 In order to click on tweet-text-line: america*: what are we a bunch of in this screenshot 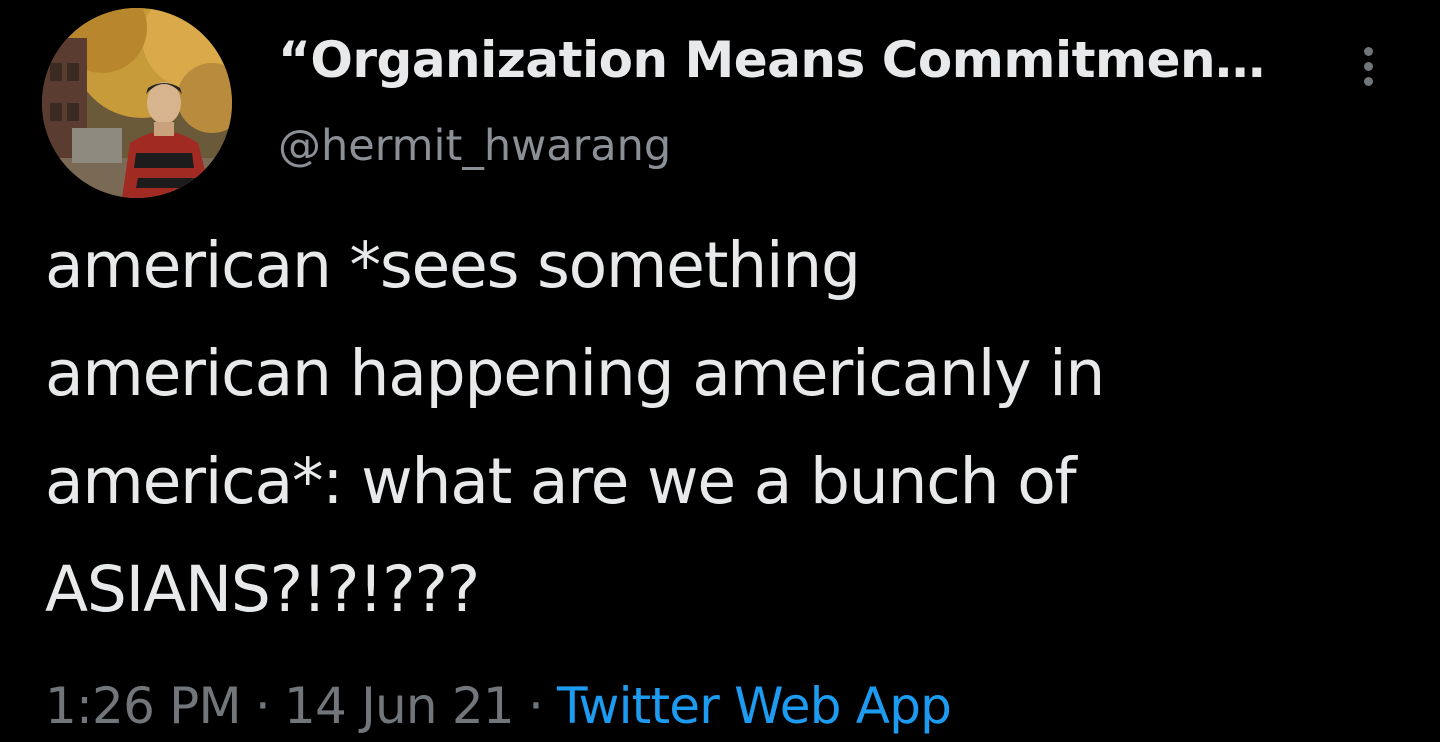, I will do `click(561, 481)`.